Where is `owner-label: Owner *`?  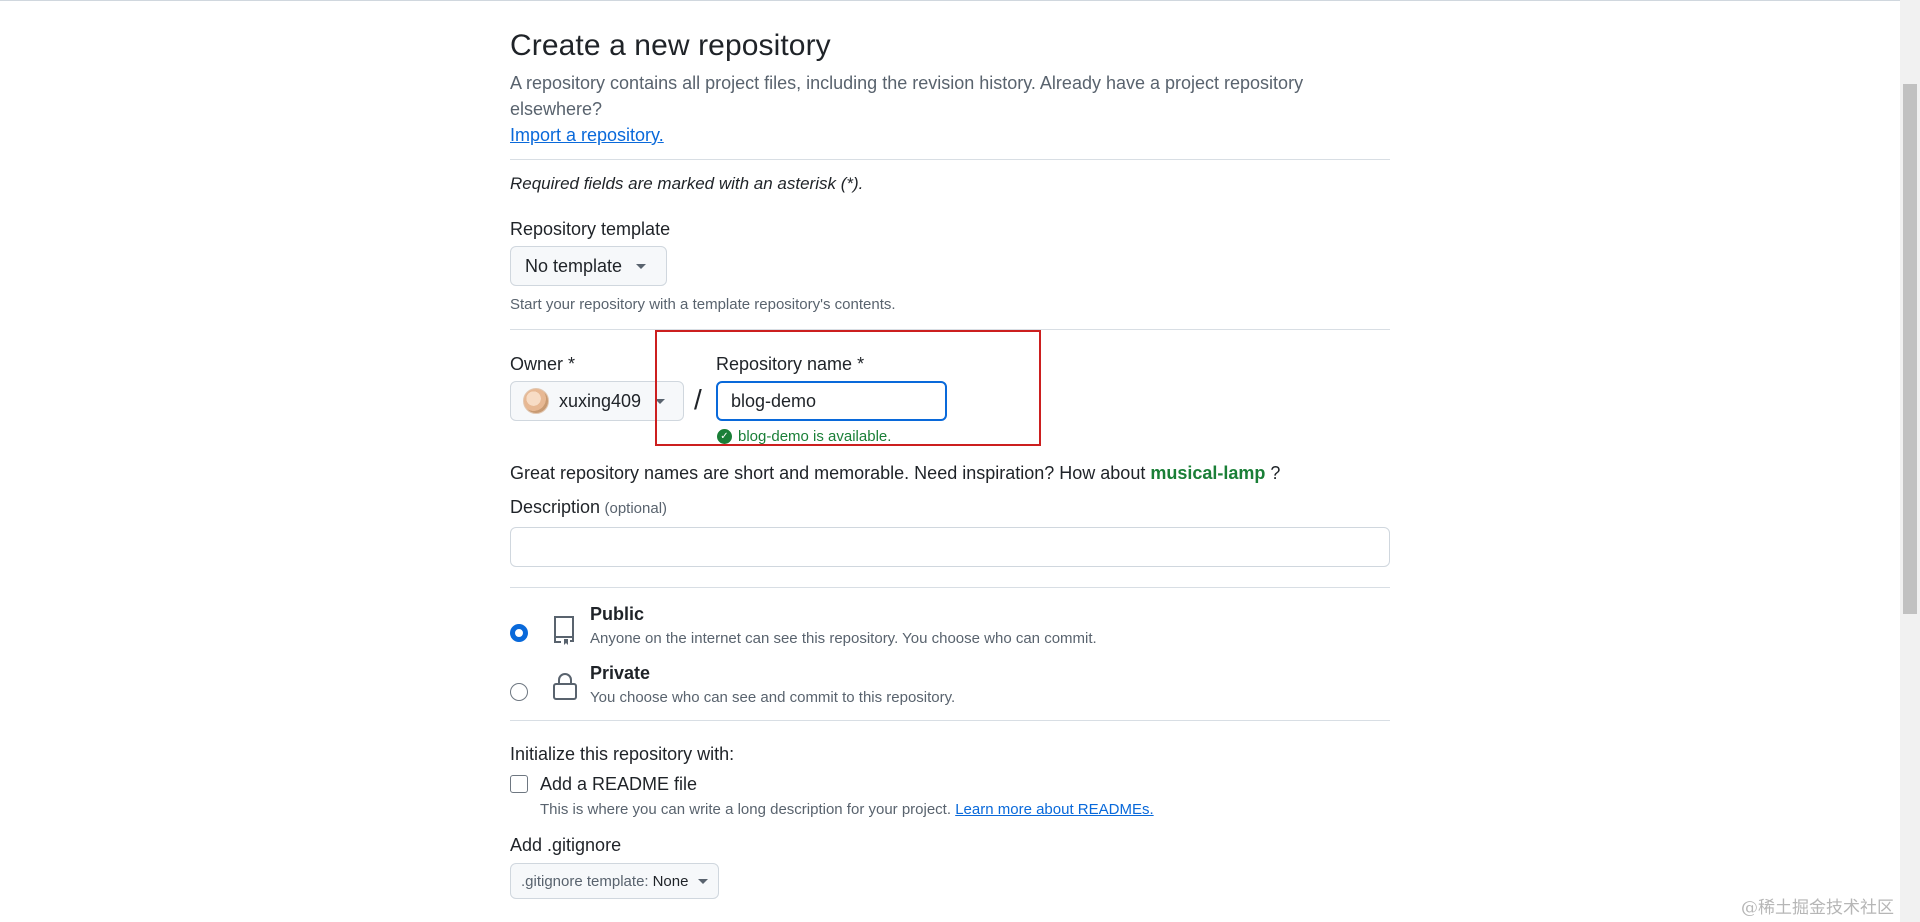
owner-label: Owner * is located at coordinates (543, 364).